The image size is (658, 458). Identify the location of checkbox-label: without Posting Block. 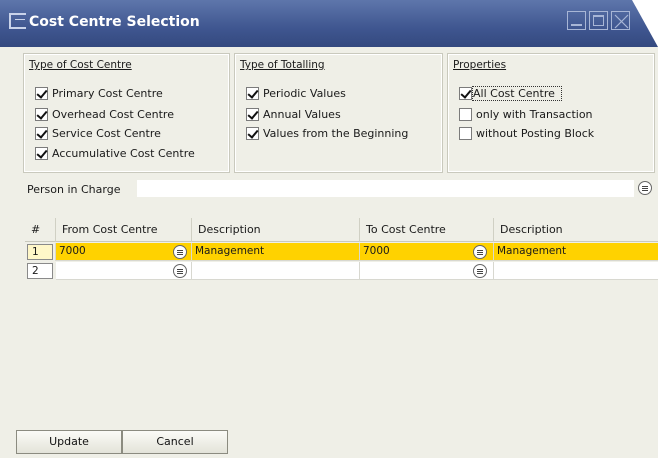
(535, 133).